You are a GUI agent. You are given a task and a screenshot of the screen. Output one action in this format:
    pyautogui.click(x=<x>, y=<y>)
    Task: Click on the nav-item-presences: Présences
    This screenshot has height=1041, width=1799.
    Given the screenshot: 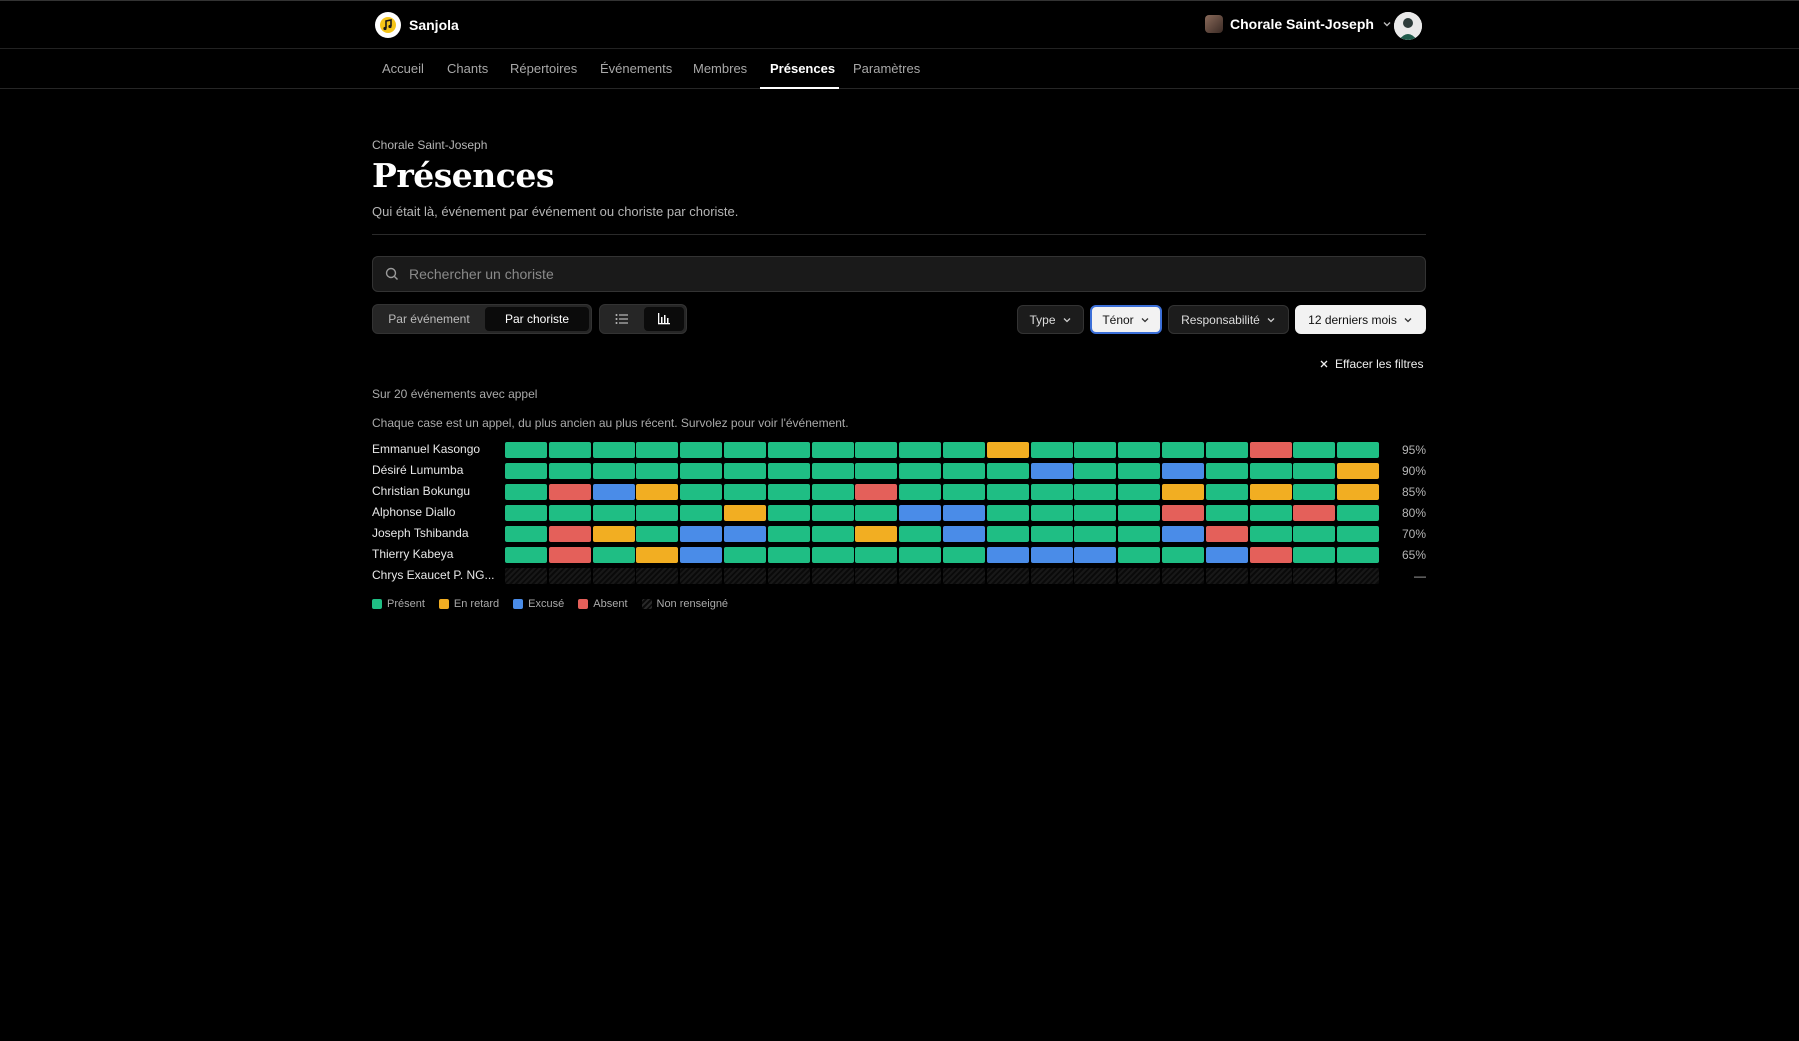 What is the action you would take?
    pyautogui.click(x=802, y=68)
    